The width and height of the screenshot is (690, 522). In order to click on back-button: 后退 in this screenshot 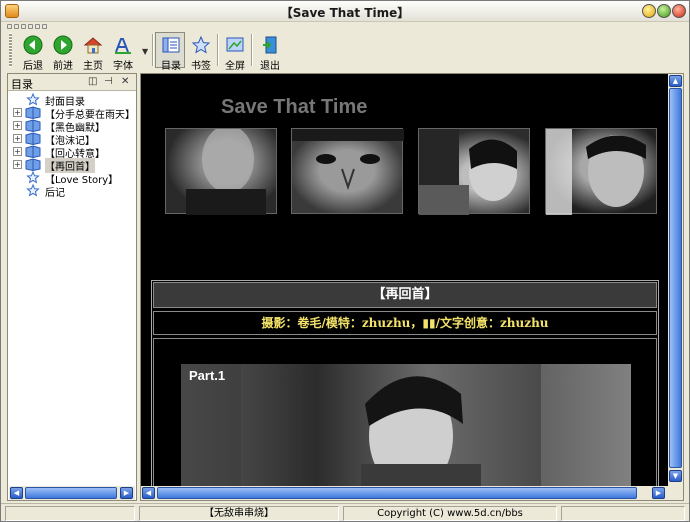, I will do `click(32, 52)`.